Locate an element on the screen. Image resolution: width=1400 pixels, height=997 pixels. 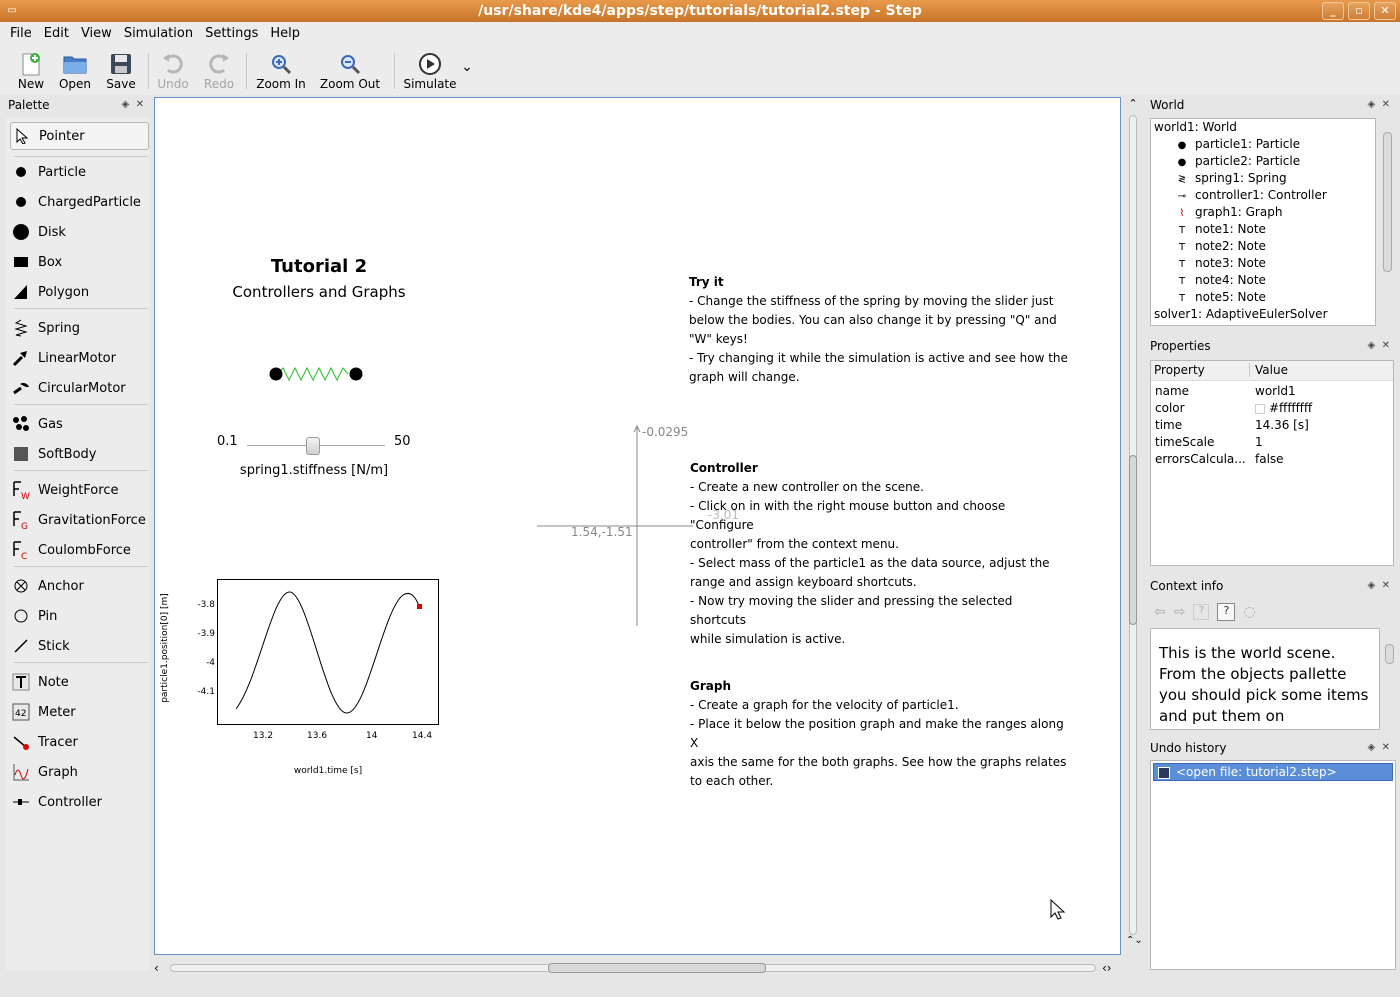
undo-history-item: <open file: tutorial2.step> is located at coordinates (1273, 772).